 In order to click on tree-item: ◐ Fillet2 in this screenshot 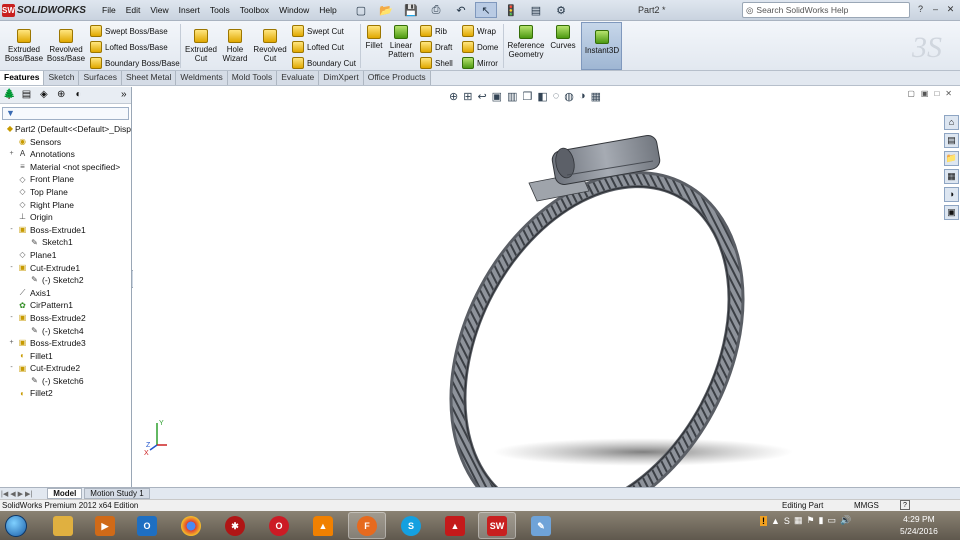, I will do `click(65, 393)`.